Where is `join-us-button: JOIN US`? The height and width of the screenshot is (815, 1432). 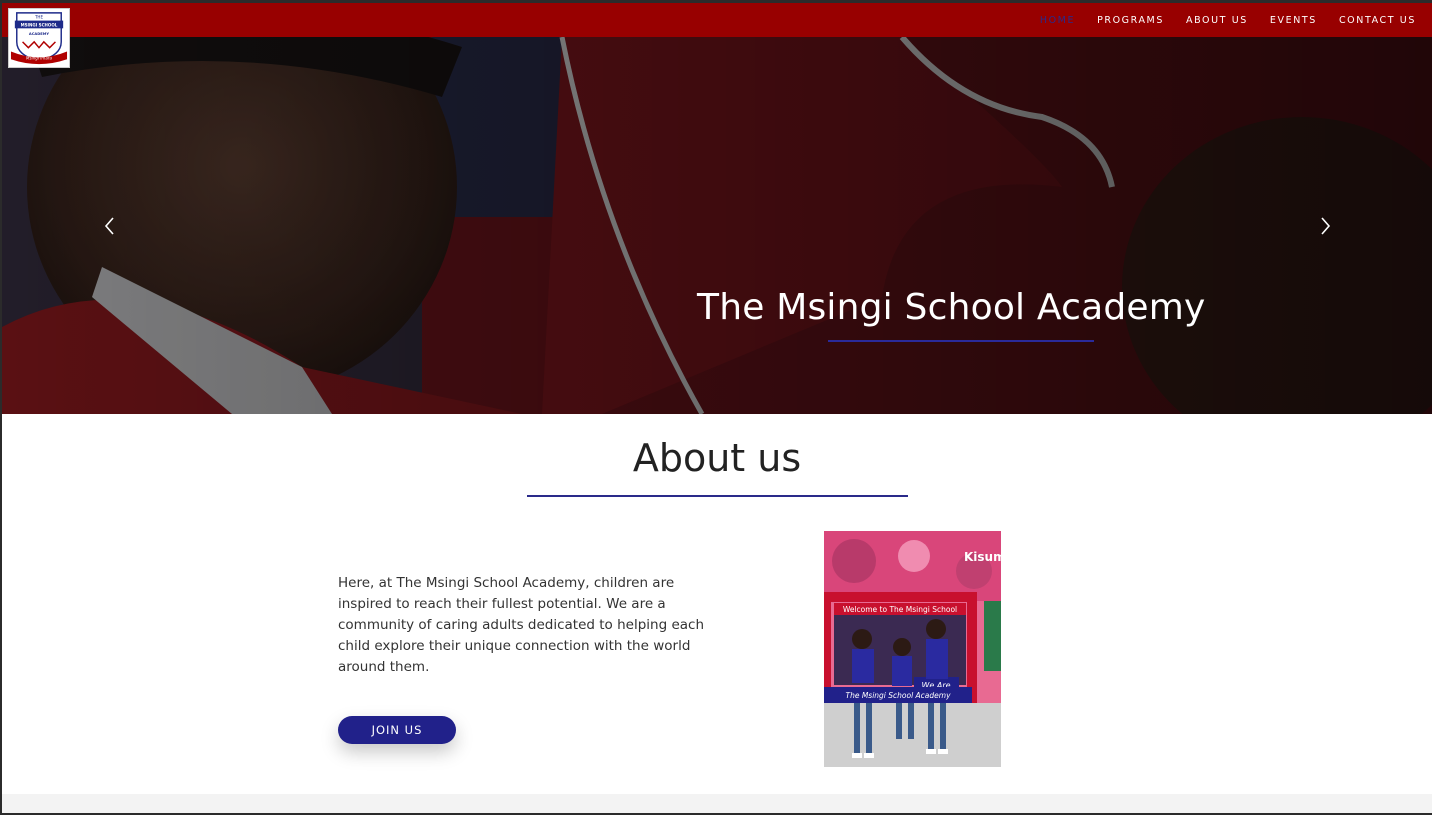 join-us-button: JOIN US is located at coordinates (397, 730).